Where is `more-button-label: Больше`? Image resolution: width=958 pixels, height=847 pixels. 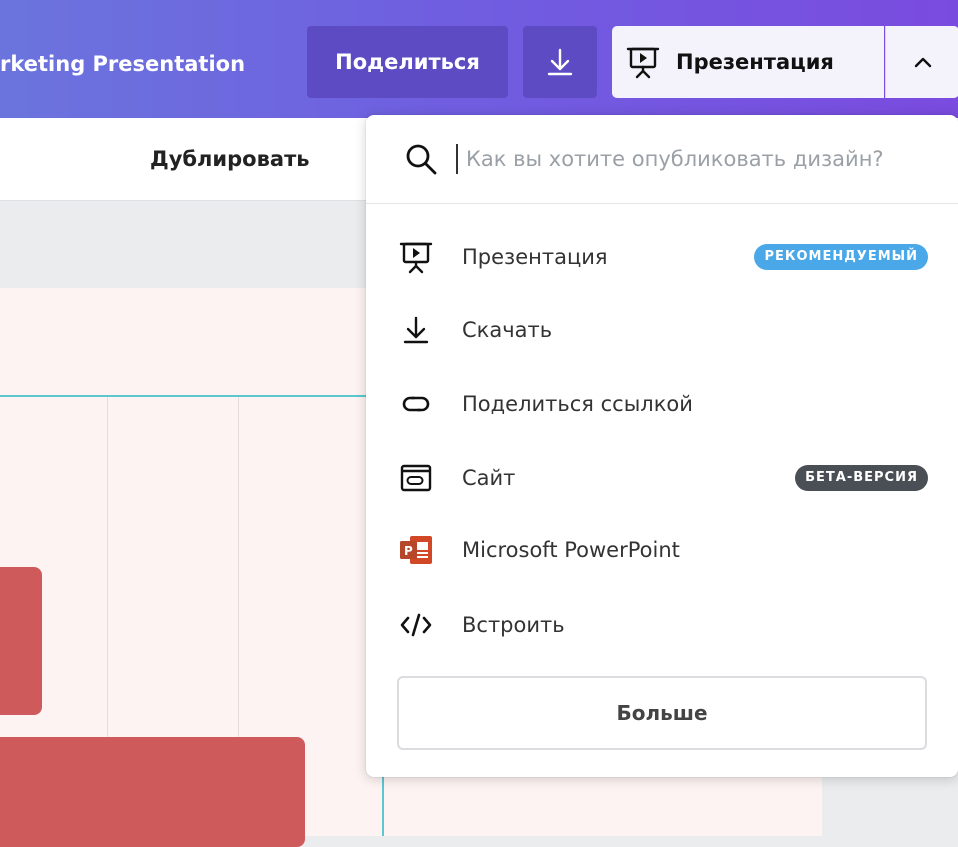 more-button-label: Больше is located at coordinates (662, 713).